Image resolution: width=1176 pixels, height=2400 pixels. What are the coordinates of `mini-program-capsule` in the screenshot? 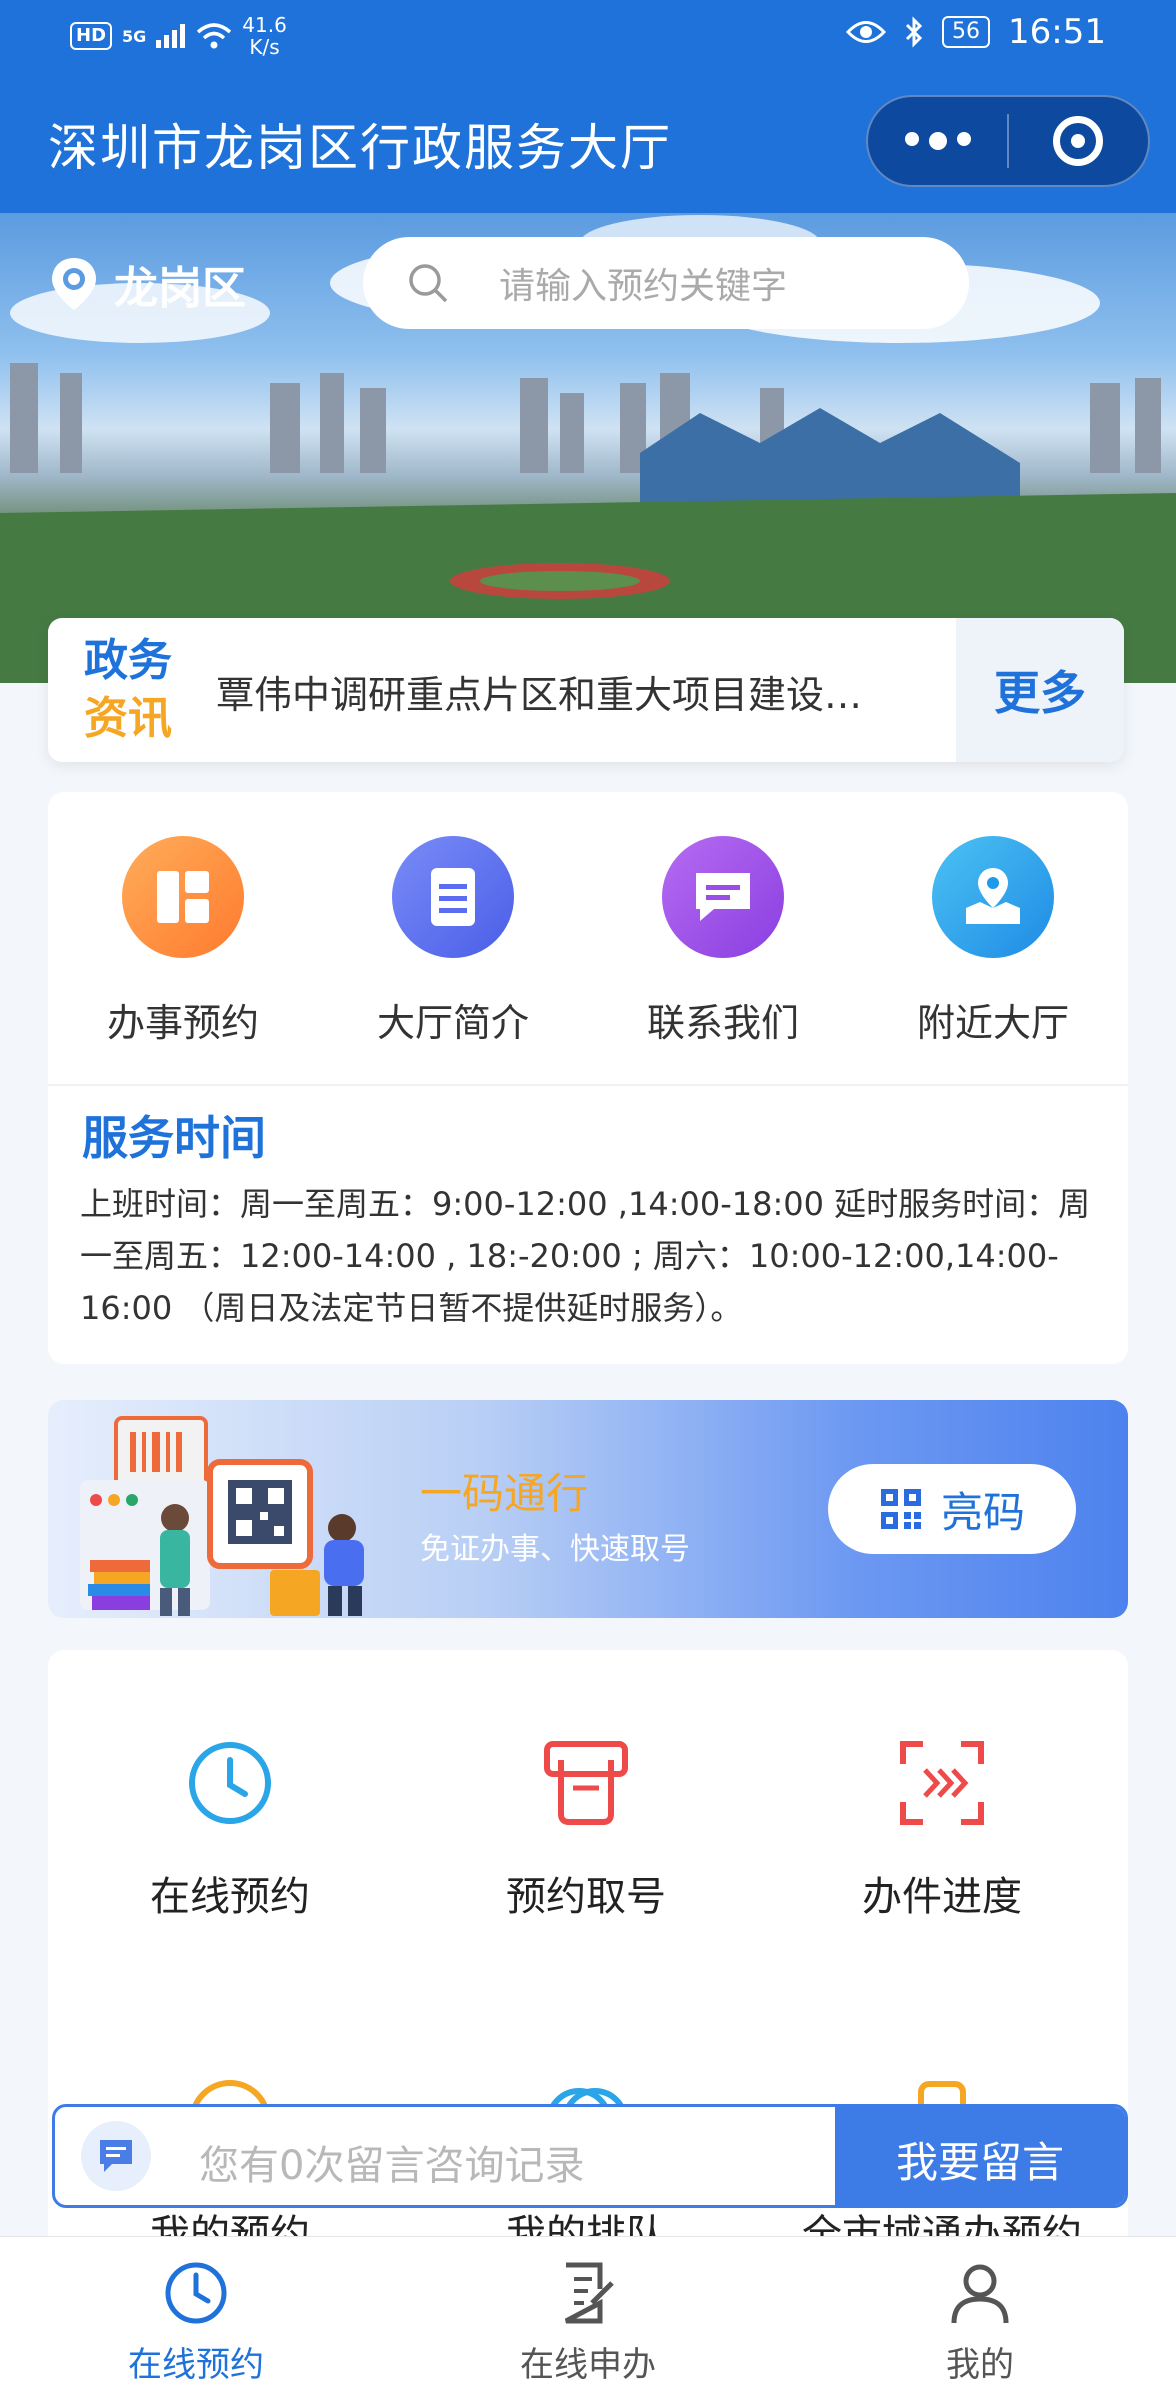 It's located at (1008, 141).